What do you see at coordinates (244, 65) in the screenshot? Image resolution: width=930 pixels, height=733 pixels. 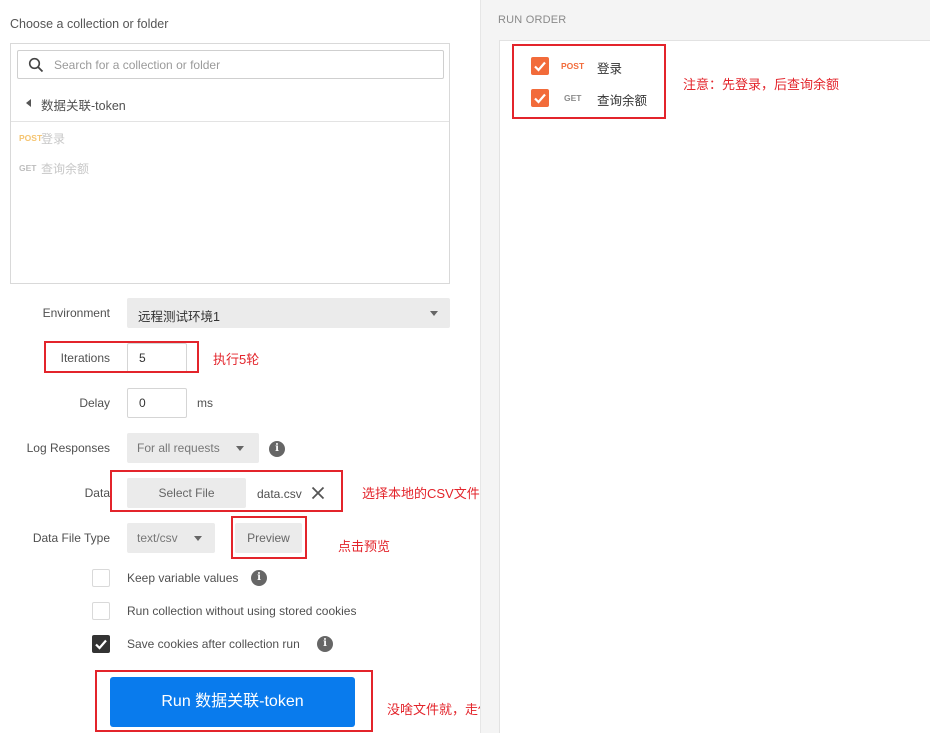 I see `search-input` at bounding box center [244, 65].